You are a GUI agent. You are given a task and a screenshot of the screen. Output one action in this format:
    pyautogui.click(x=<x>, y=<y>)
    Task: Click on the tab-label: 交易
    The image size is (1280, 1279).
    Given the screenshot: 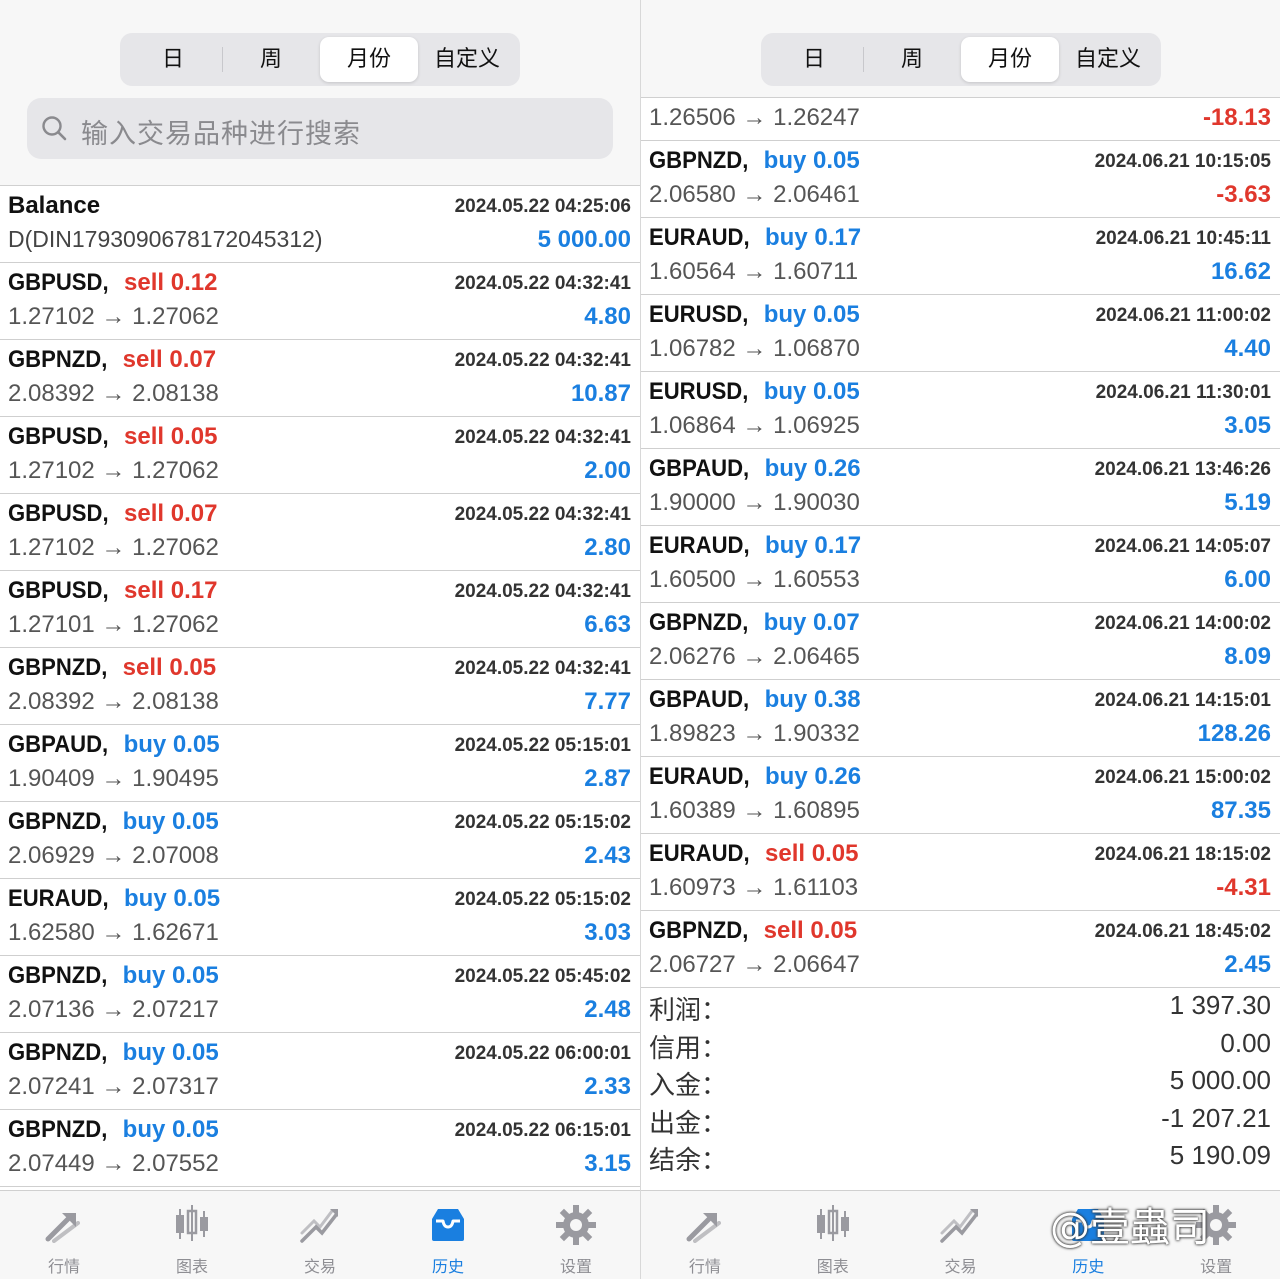 What is the action you would take?
    pyautogui.click(x=319, y=1266)
    